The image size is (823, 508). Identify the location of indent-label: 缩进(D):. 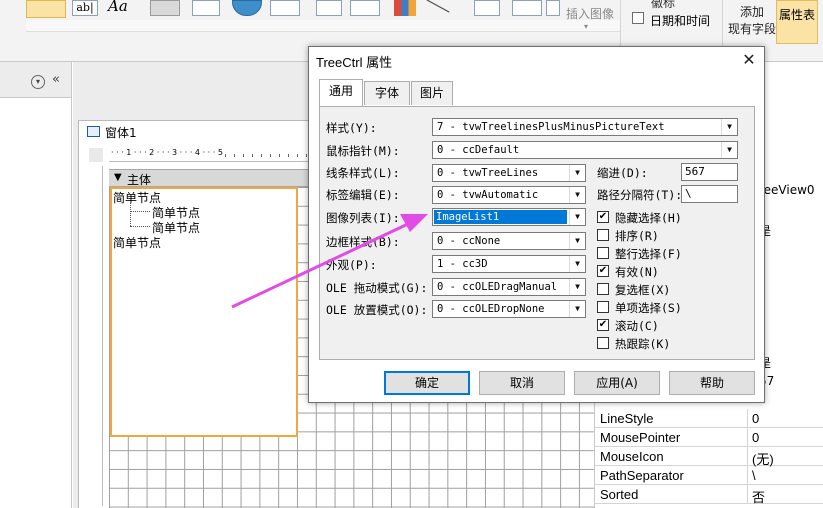
(622, 173).